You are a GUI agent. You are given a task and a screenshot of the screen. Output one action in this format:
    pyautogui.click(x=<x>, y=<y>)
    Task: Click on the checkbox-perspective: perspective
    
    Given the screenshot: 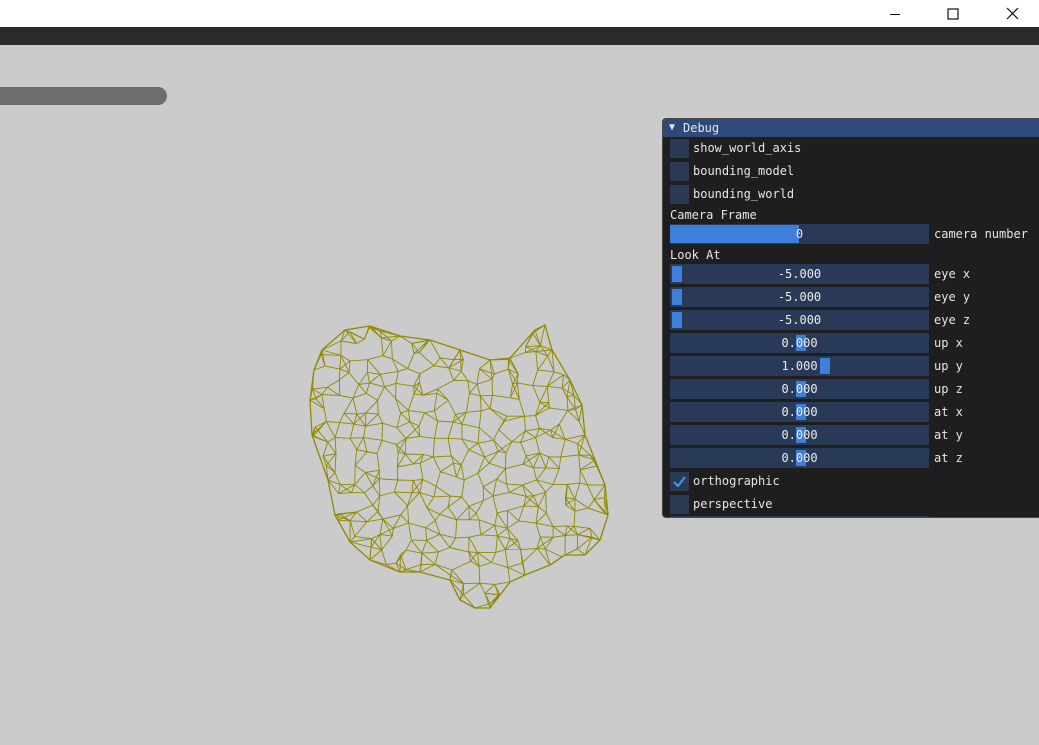 What is the action you would take?
    pyautogui.click(x=851, y=504)
    